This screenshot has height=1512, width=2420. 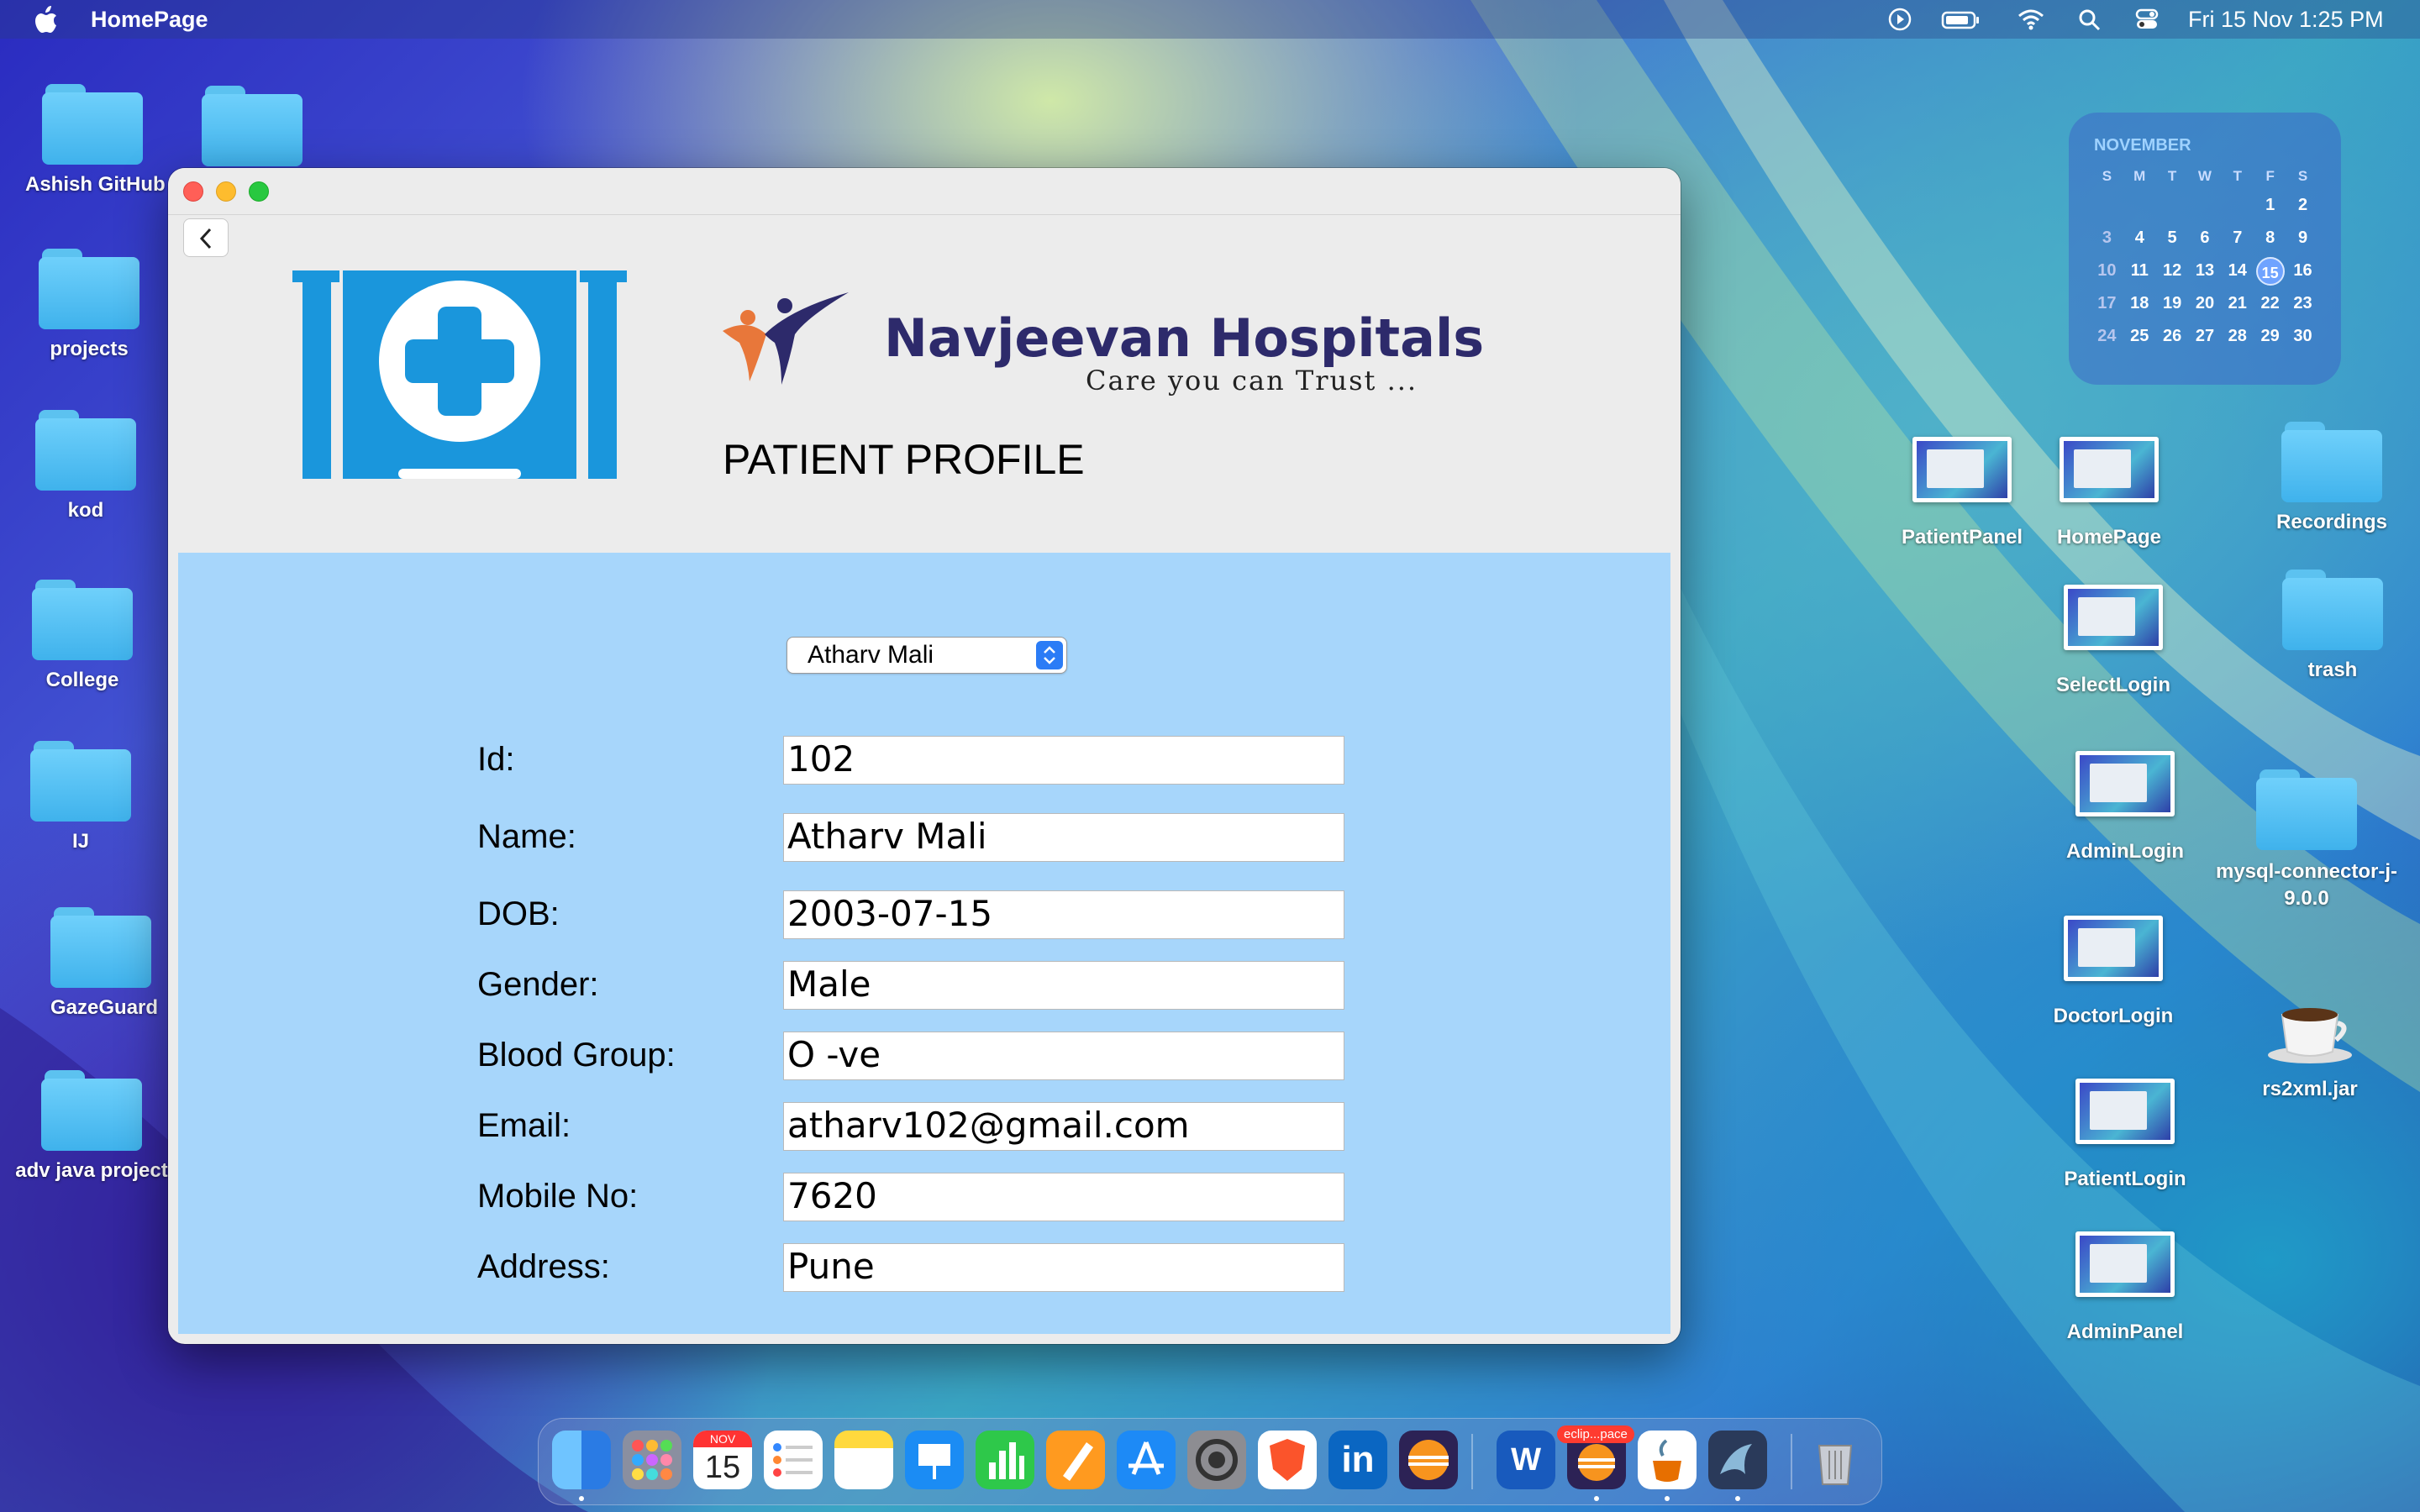 What do you see at coordinates (92, 1170) in the screenshot?
I see `desktop-label: adv java project` at bounding box center [92, 1170].